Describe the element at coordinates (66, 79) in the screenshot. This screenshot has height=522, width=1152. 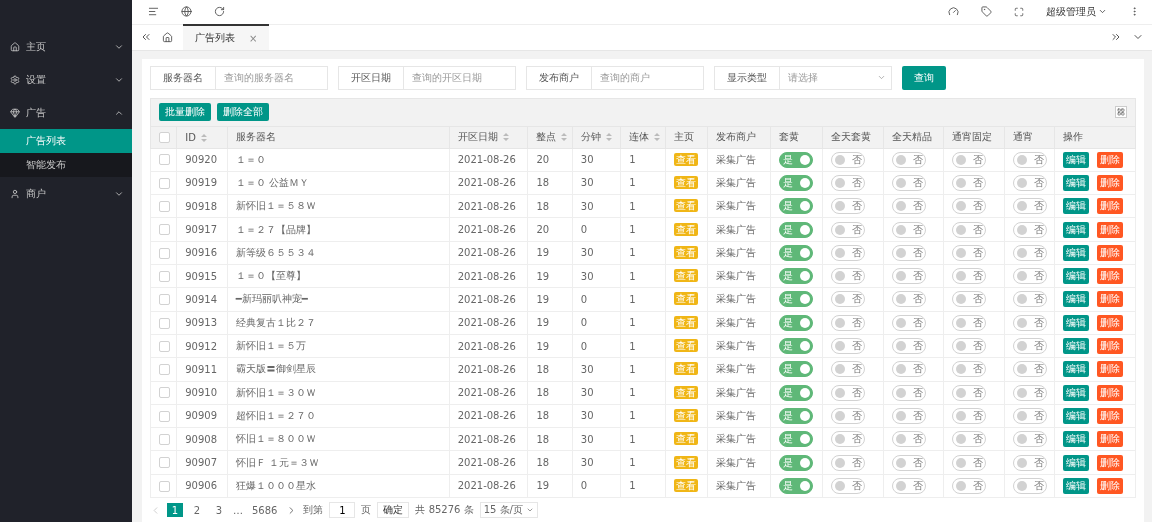
I see `sidebar-item: 设置` at that location.